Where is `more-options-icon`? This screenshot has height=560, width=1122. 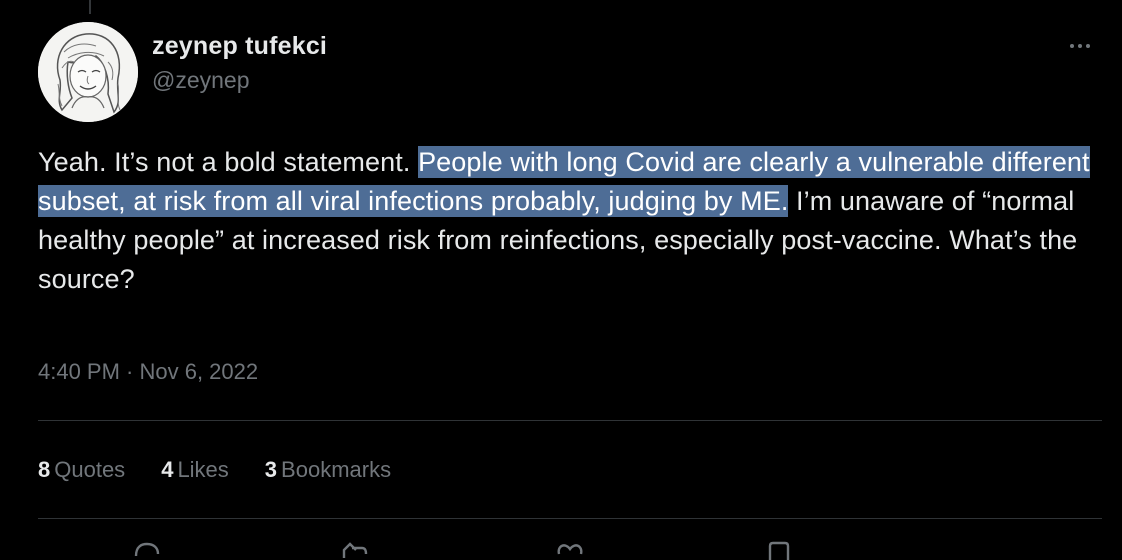 more-options-icon is located at coordinates (1072, 46).